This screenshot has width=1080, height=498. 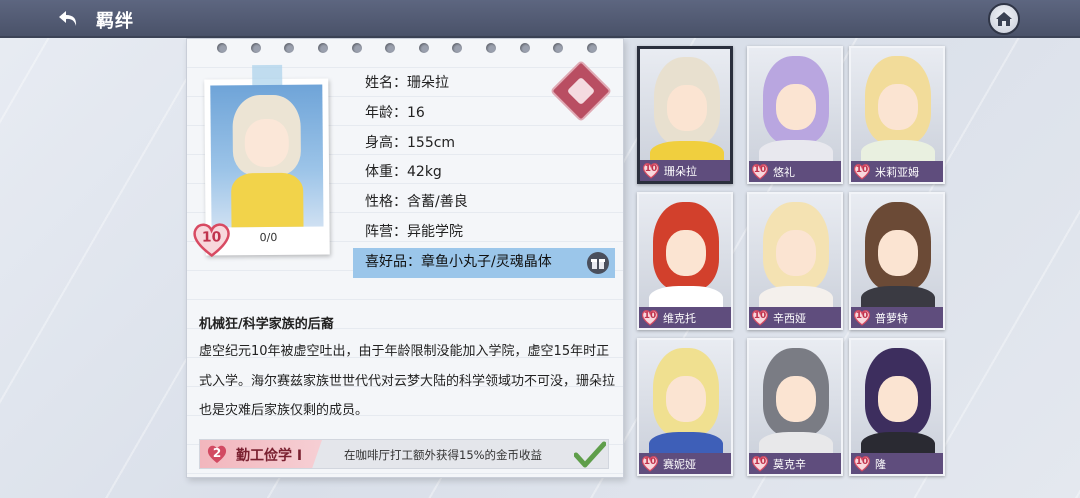 What do you see at coordinates (784, 172) in the screenshot?
I see `character-name: 悠礼` at bounding box center [784, 172].